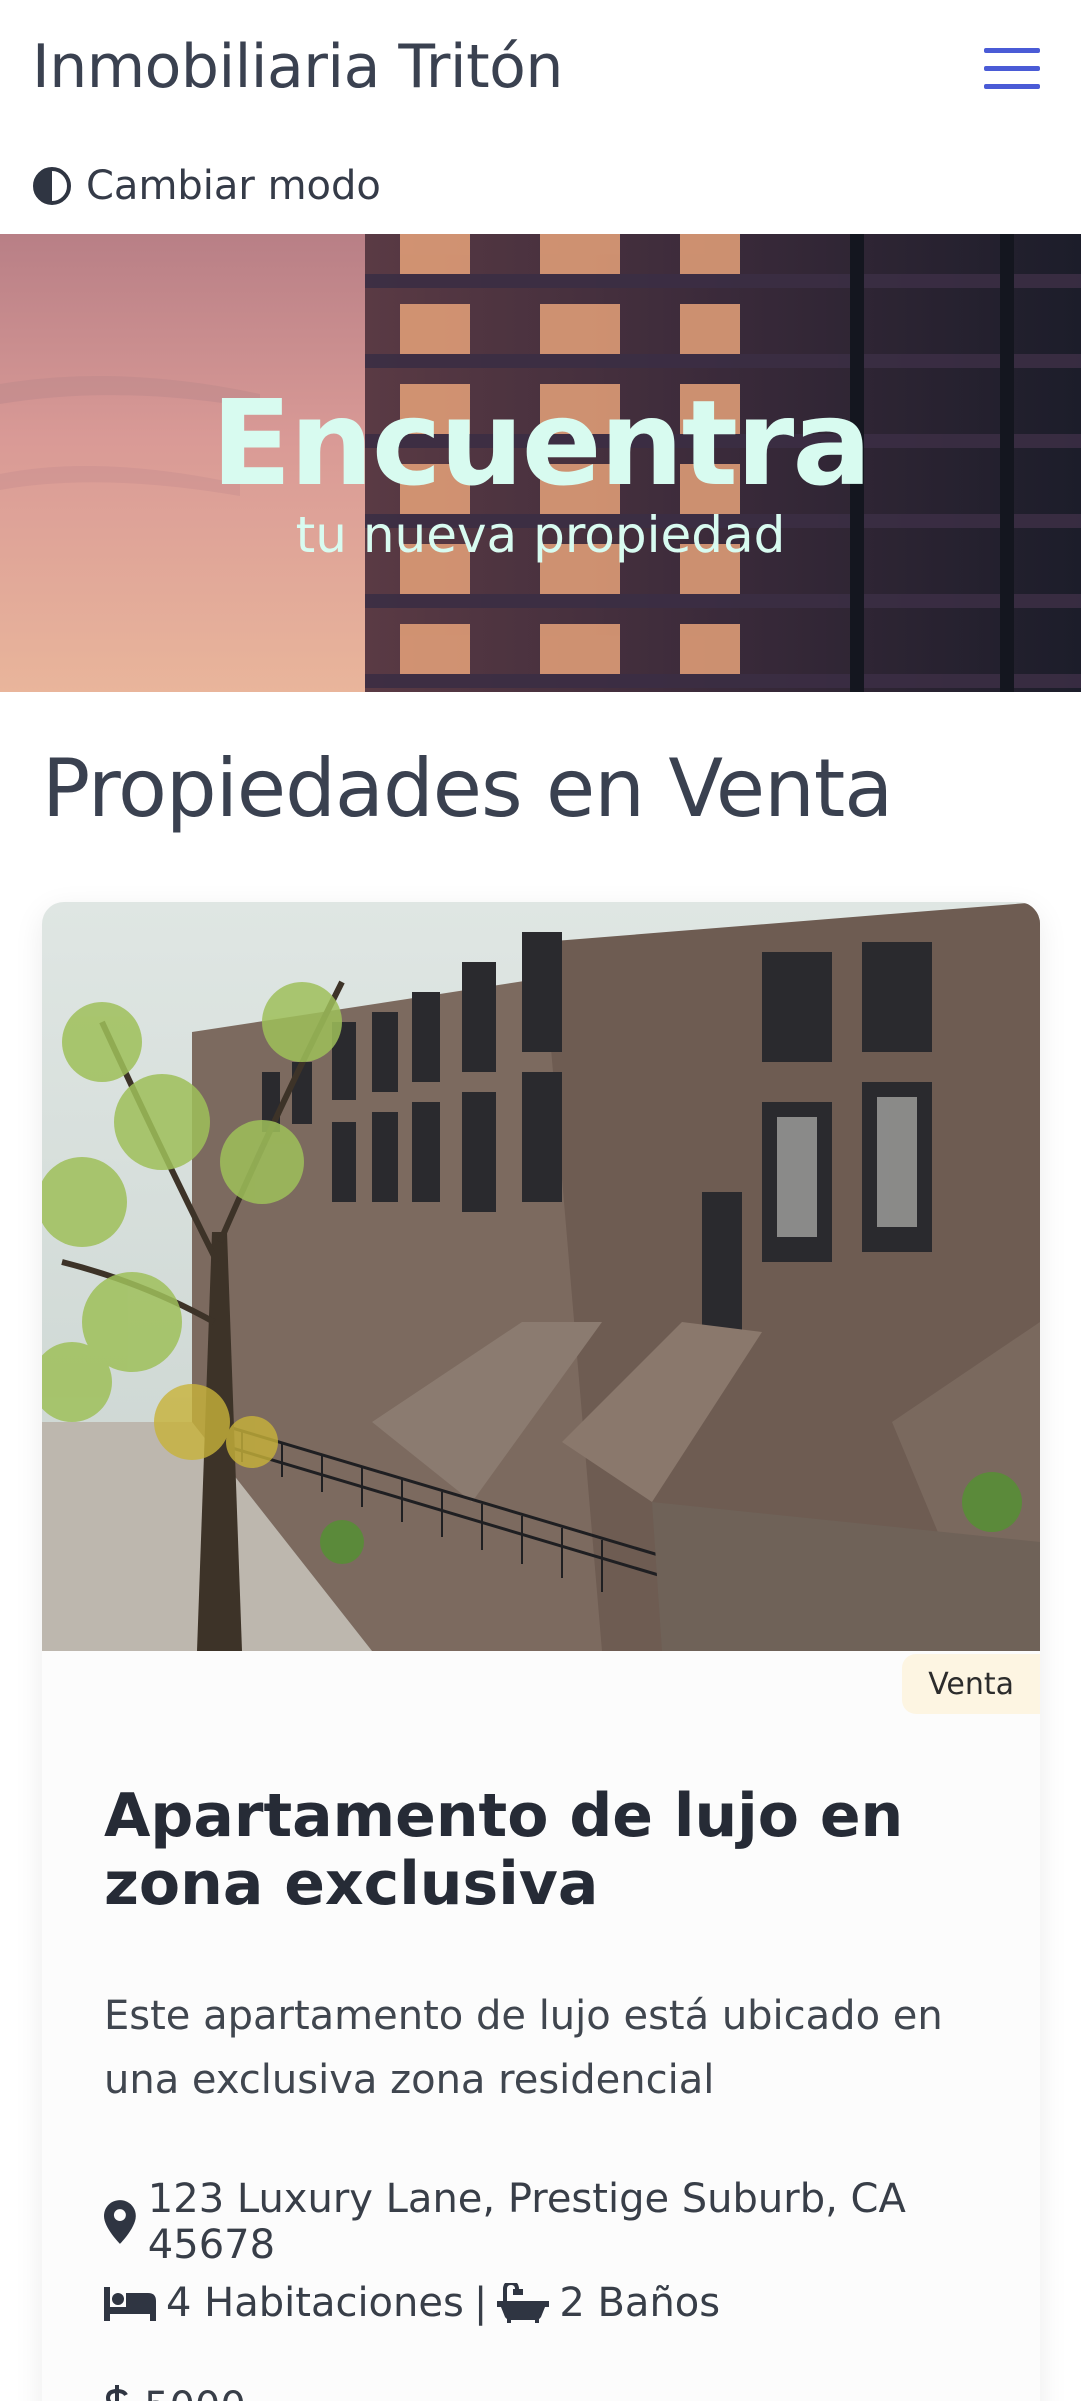 Image resolution: width=1081 pixels, height=2401 pixels. What do you see at coordinates (523, 2303) in the screenshot?
I see `bathtub-icon` at bounding box center [523, 2303].